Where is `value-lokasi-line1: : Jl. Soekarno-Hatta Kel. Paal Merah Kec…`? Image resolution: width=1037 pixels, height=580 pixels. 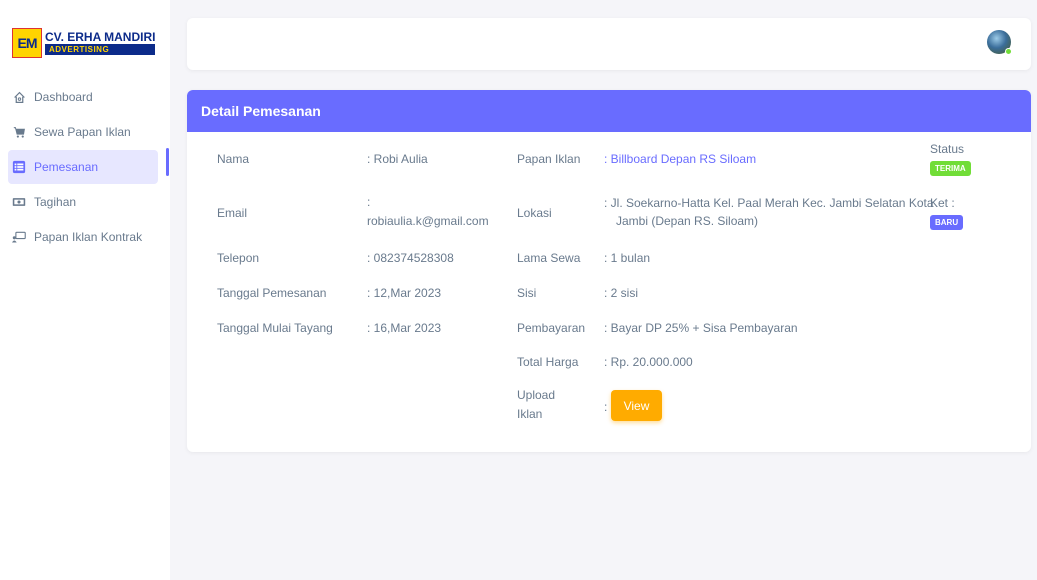
value-lokasi-line1: : Jl. Soekarno-Hatta Kel. Paal Merah Kec… is located at coordinates (769, 203).